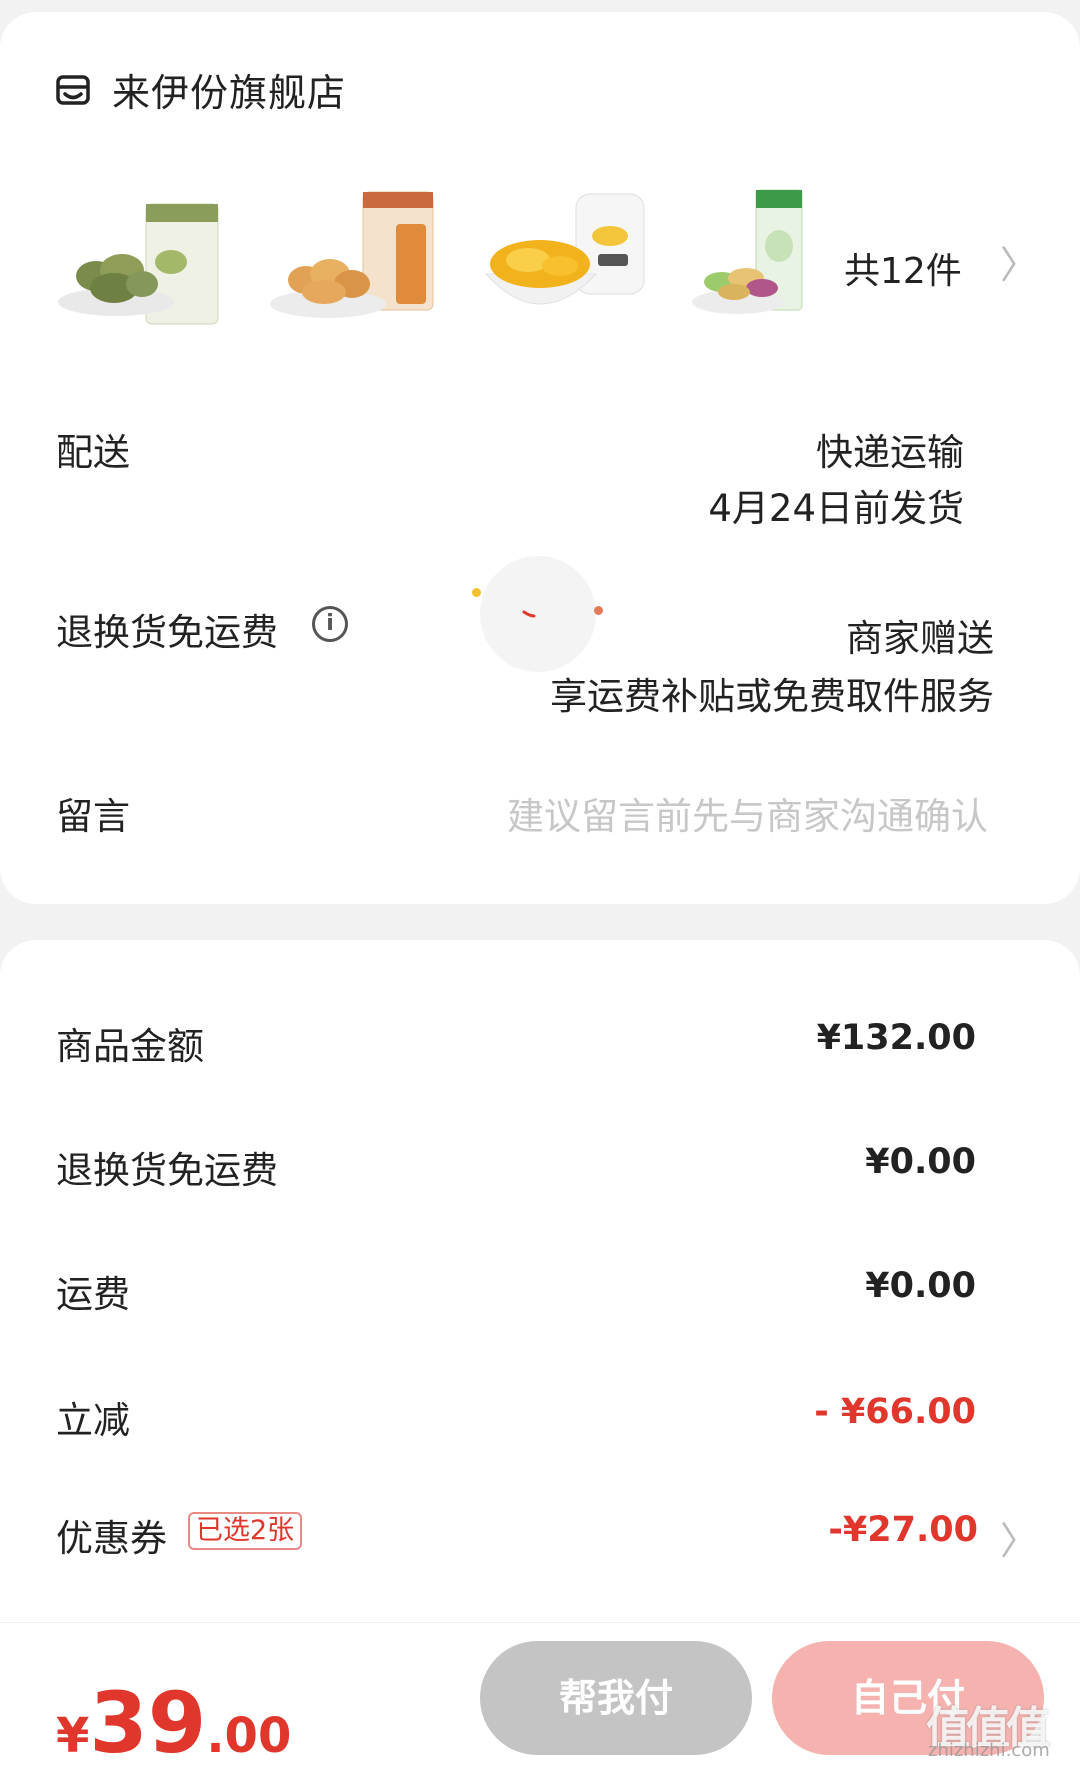 This screenshot has width=1080, height=1774. I want to click on total-decimal: .00, so click(249, 1736).